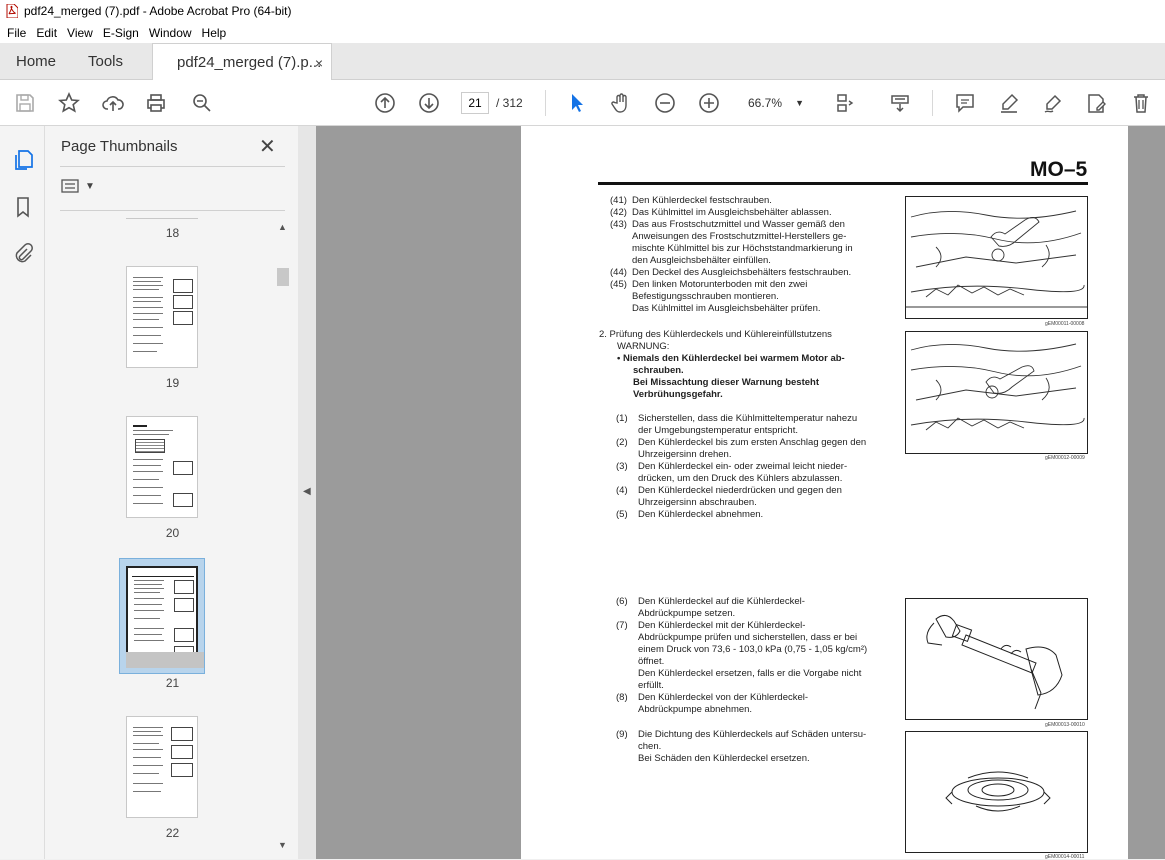 This screenshot has width=1165, height=860. Describe the element at coordinates (1141, 103) in the screenshot. I see `trash-icon` at that location.